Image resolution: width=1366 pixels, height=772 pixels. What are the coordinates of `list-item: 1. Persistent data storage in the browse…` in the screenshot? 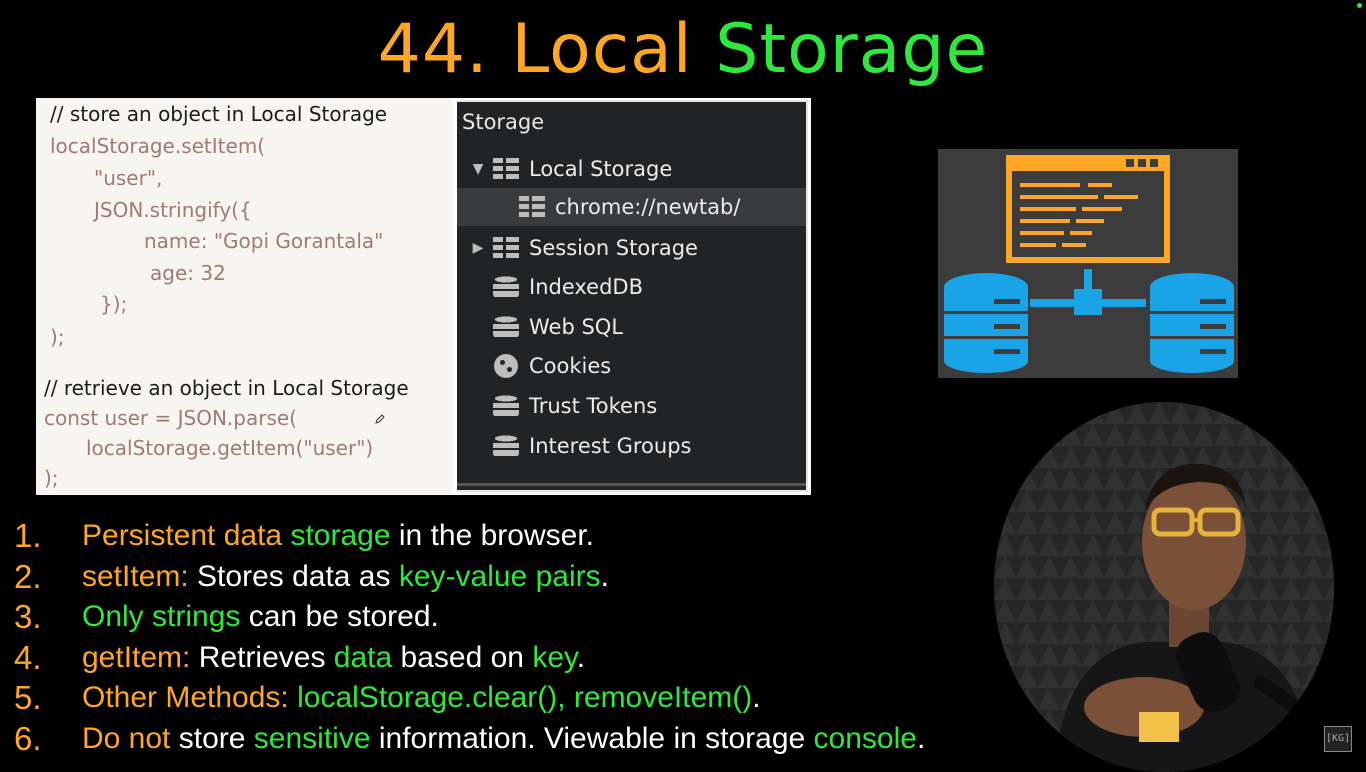 It's located at (564, 536).